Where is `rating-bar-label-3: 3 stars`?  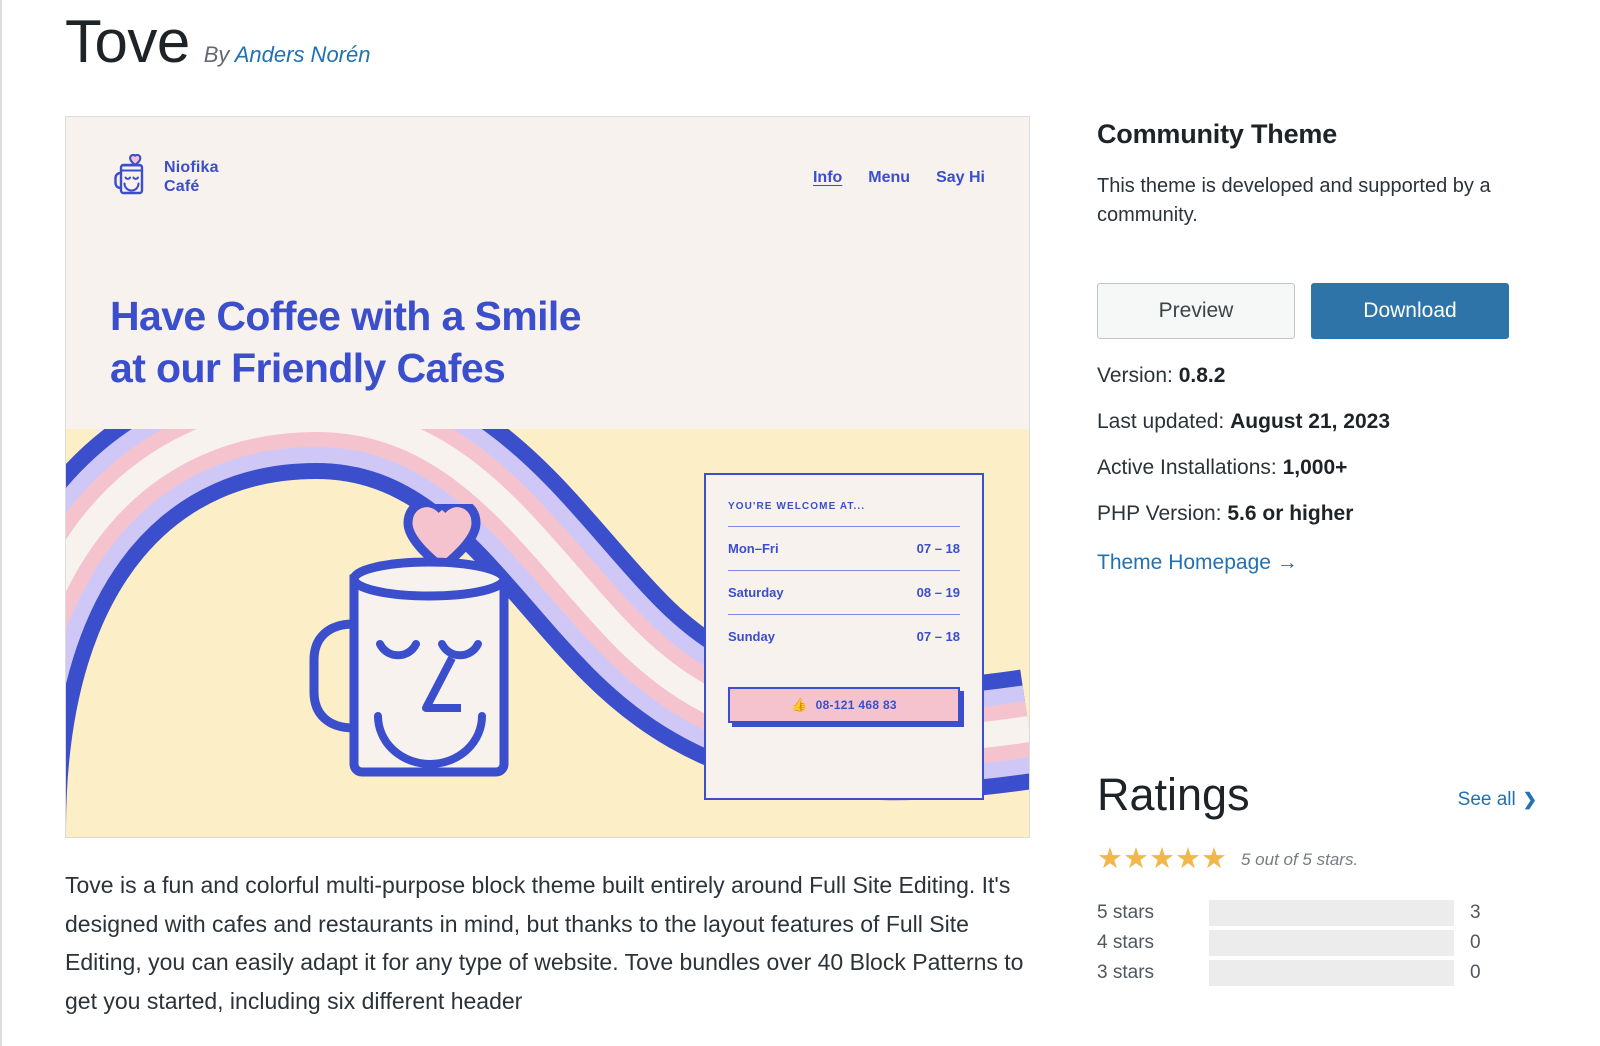
rating-bar-label-3: 3 stars is located at coordinates (1126, 972).